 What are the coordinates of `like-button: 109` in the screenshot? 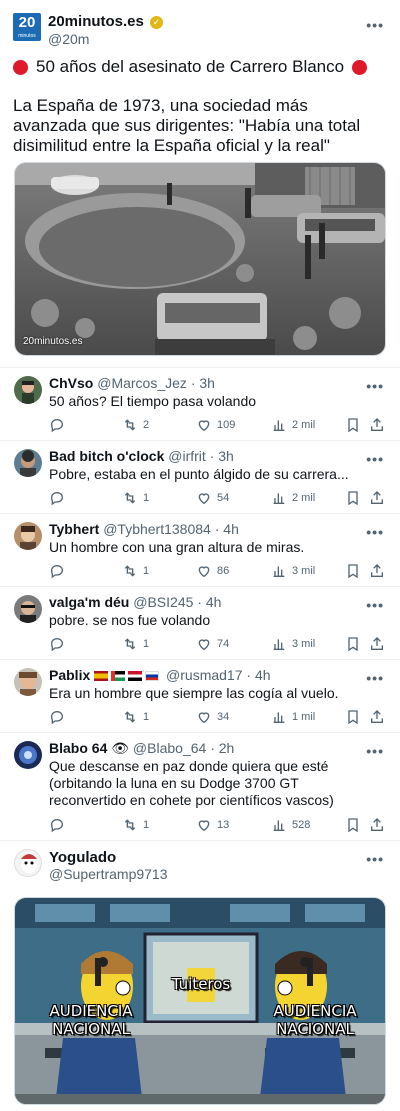 It's located at (215, 425).